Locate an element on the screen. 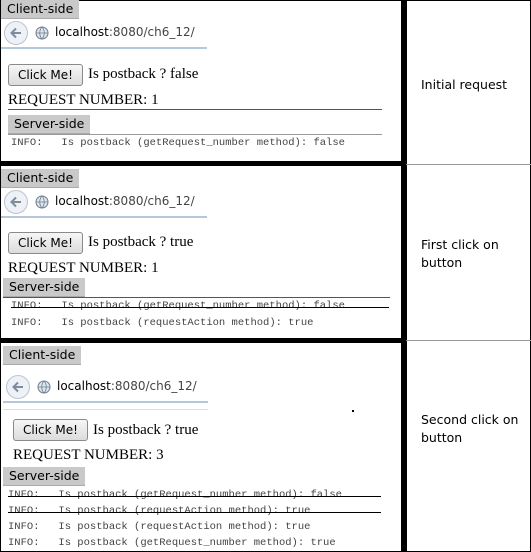 This screenshot has height=552, width=531. caption-initial-request: Initial request is located at coordinates (464, 84).